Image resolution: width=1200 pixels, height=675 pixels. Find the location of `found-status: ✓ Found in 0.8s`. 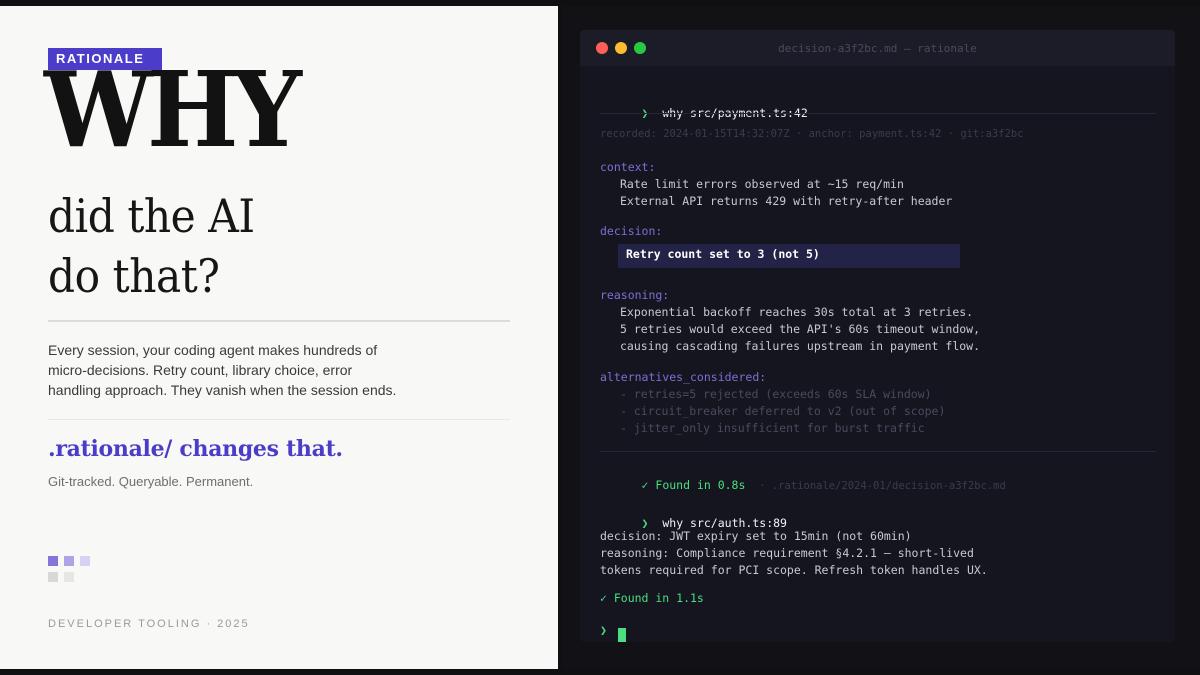

found-status: ✓ Found in 0.8s is located at coordinates (693, 485).